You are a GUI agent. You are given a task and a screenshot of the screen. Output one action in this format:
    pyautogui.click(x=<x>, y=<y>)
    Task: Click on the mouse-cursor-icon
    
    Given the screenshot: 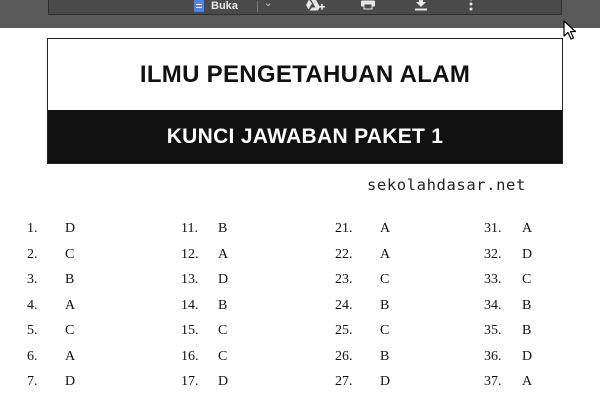 What is the action you would take?
    pyautogui.click(x=570, y=32)
    